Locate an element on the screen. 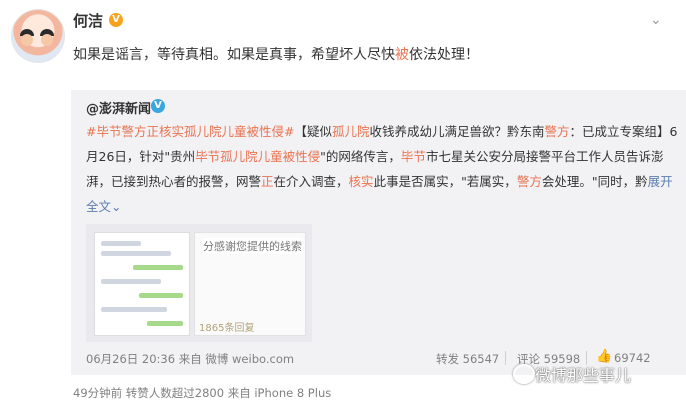  watermark: 微博那些事儿 is located at coordinates (583, 375).